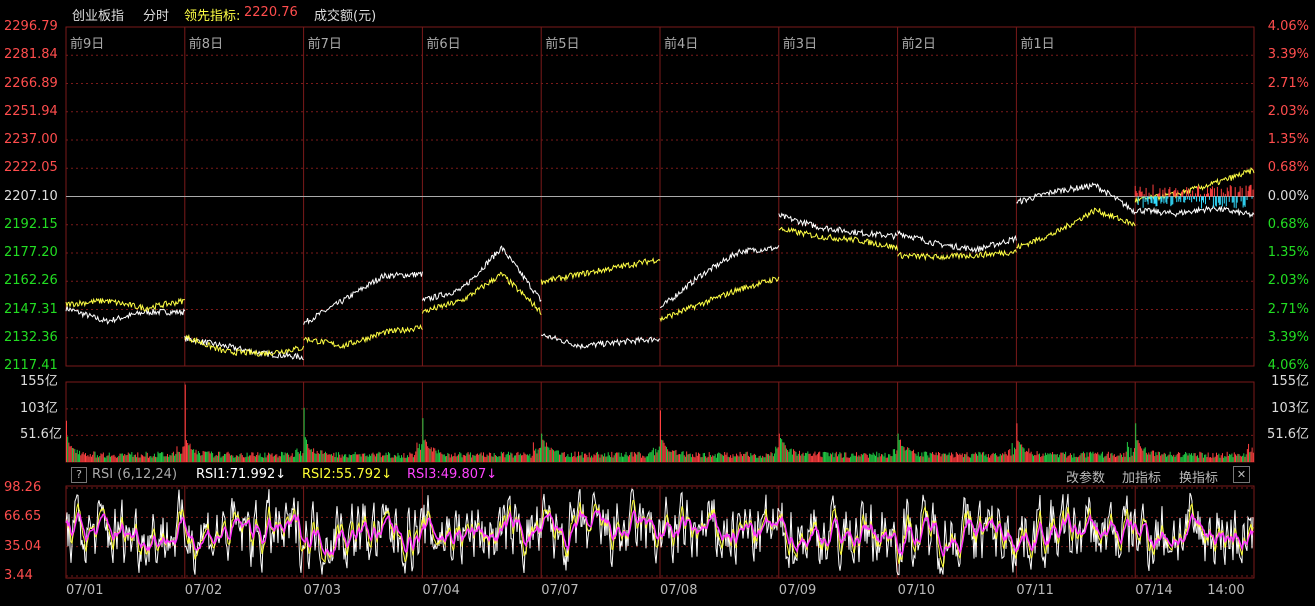  What do you see at coordinates (41, 435) in the screenshot?
I see `volume-tick-left: 51.6亿` at bounding box center [41, 435].